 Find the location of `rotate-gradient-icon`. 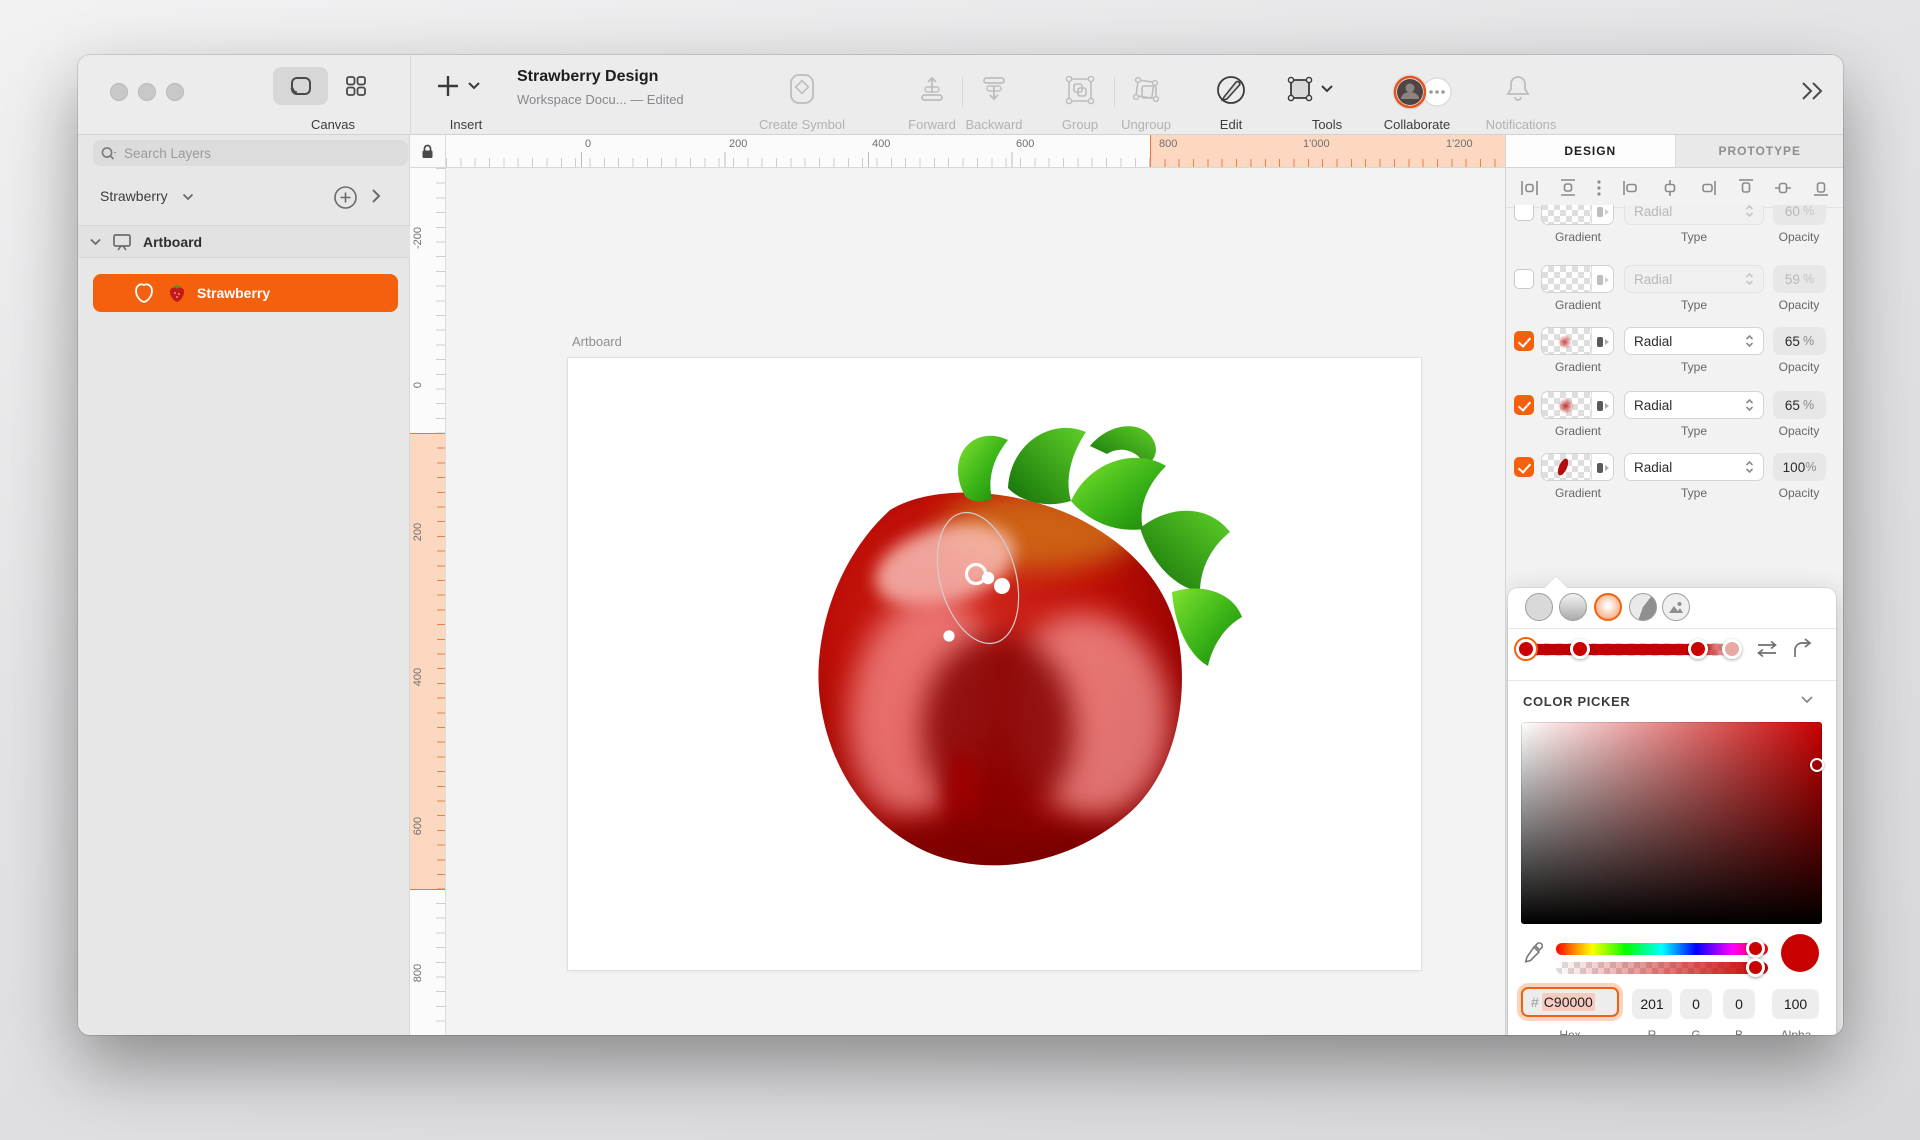

rotate-gradient-icon is located at coordinates (1803, 648).